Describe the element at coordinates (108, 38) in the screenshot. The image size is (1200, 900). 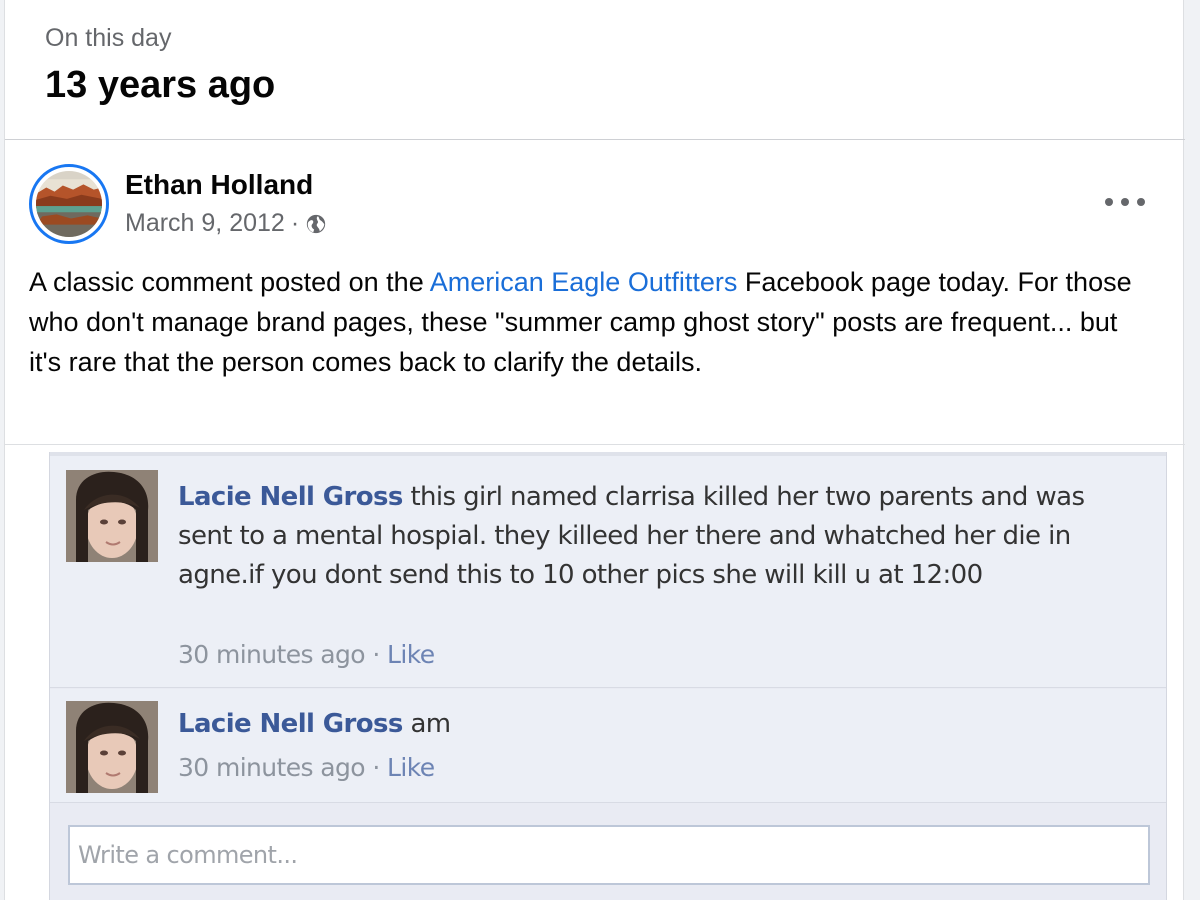
I see `memory-subtitle: On this day` at that location.